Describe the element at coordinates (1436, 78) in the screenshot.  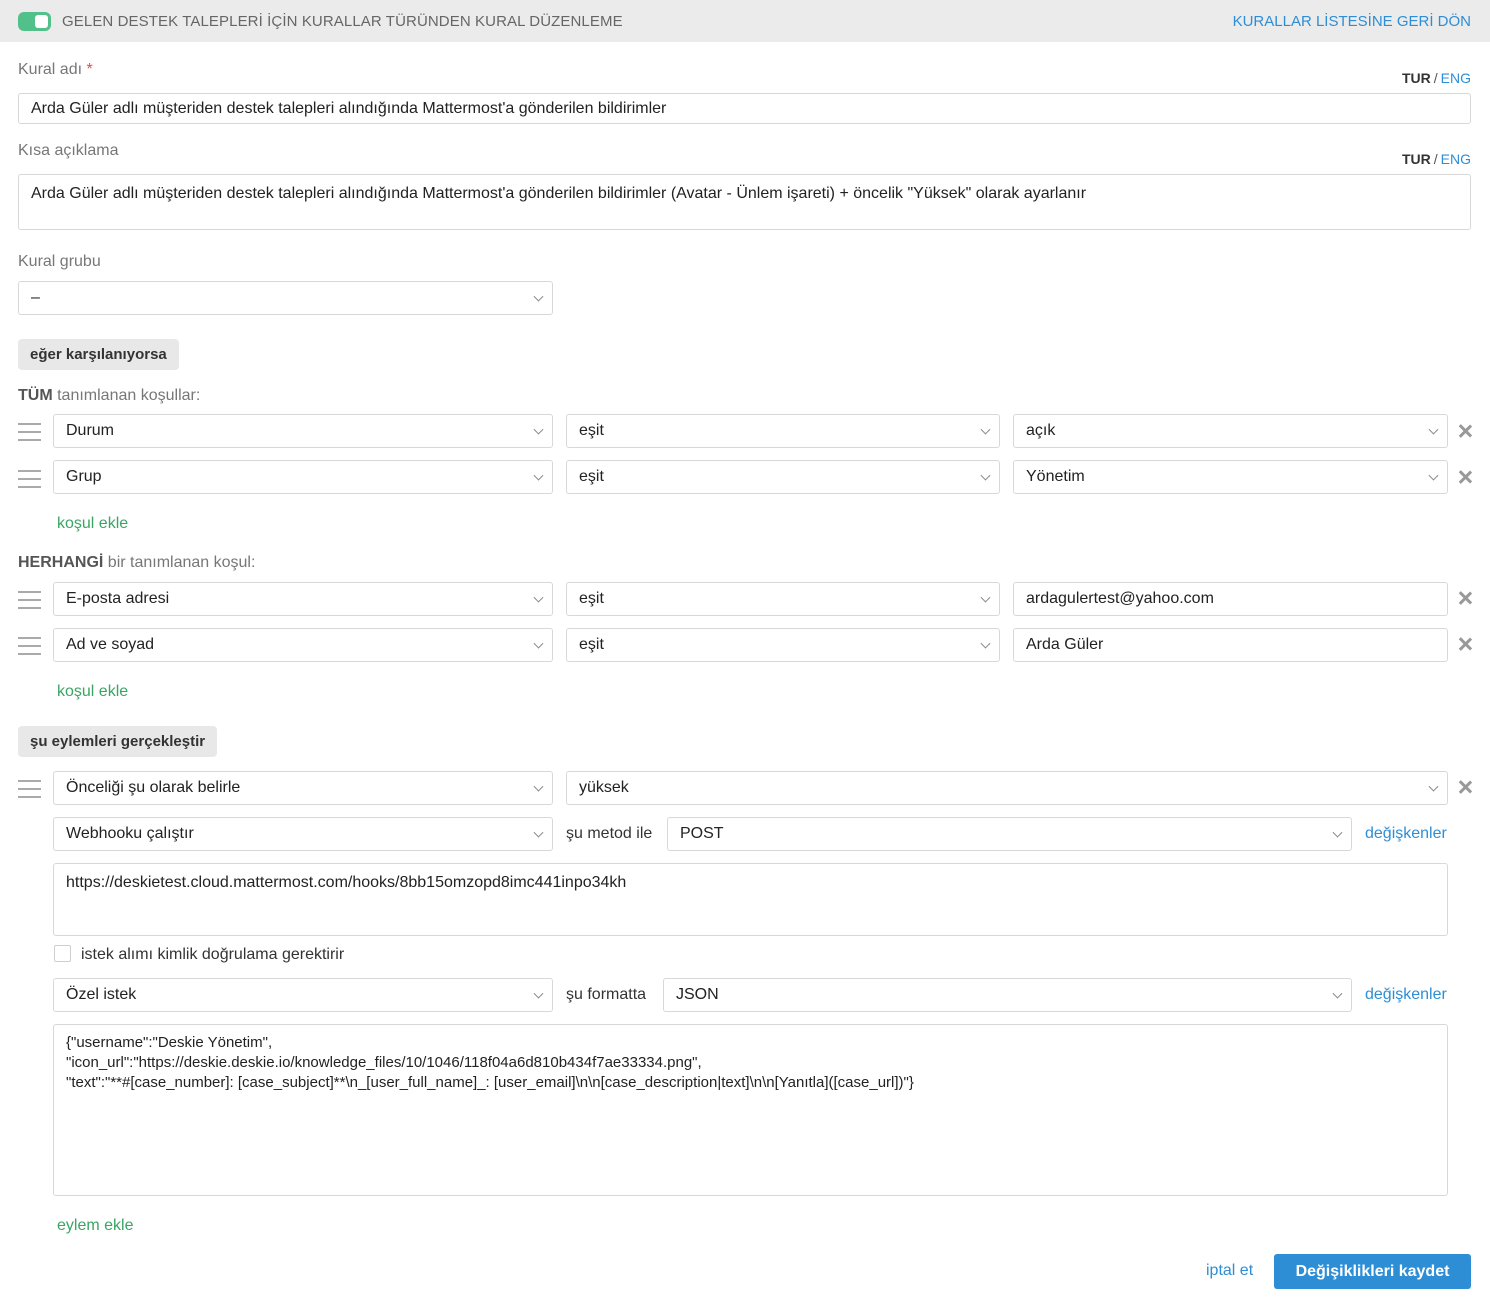
I see `rule-name-lang-switch: TUR / ENG` at that location.